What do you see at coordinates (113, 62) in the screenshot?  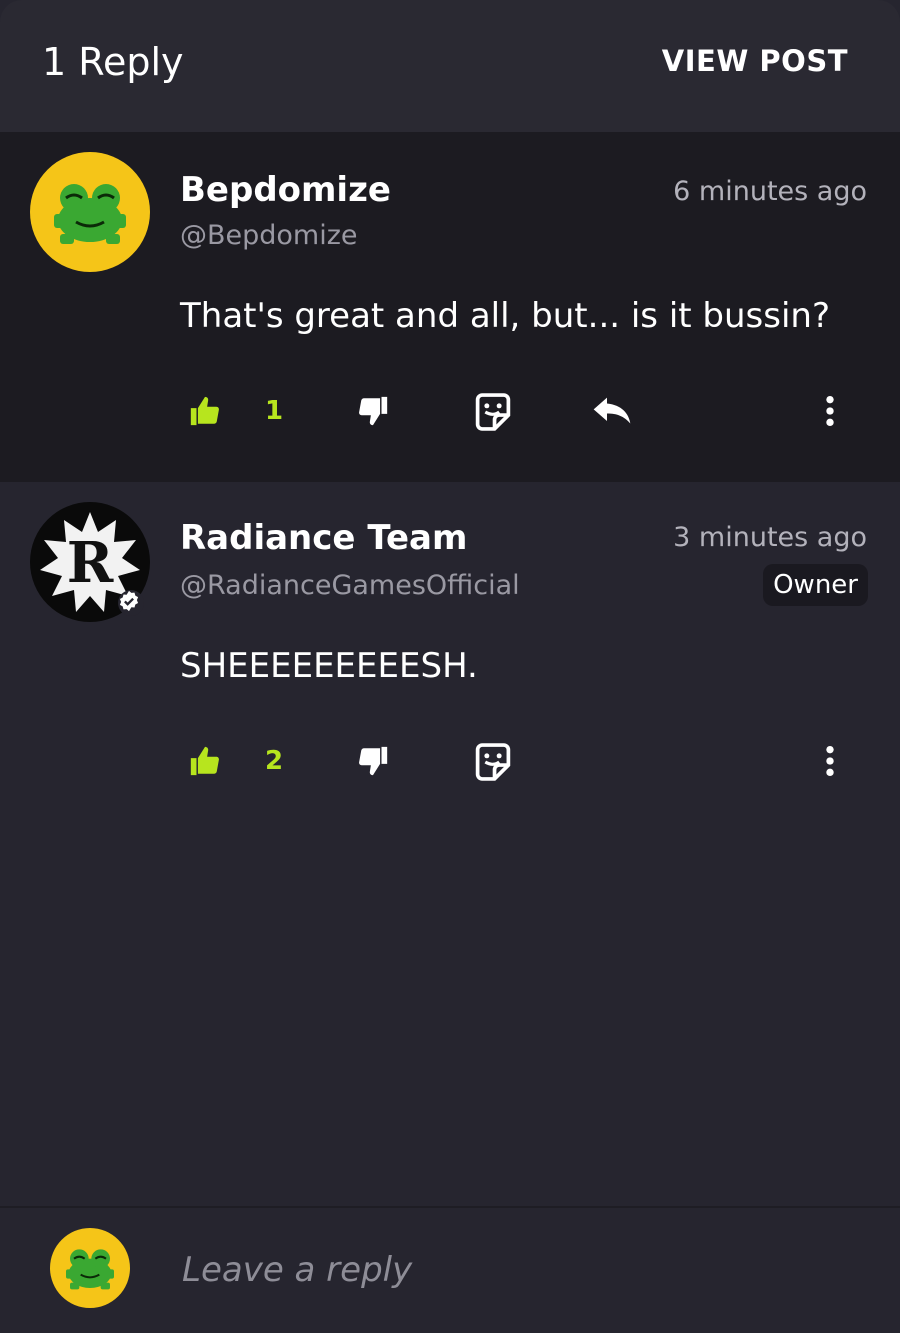 I see `reply-count-title: 1 Reply` at bounding box center [113, 62].